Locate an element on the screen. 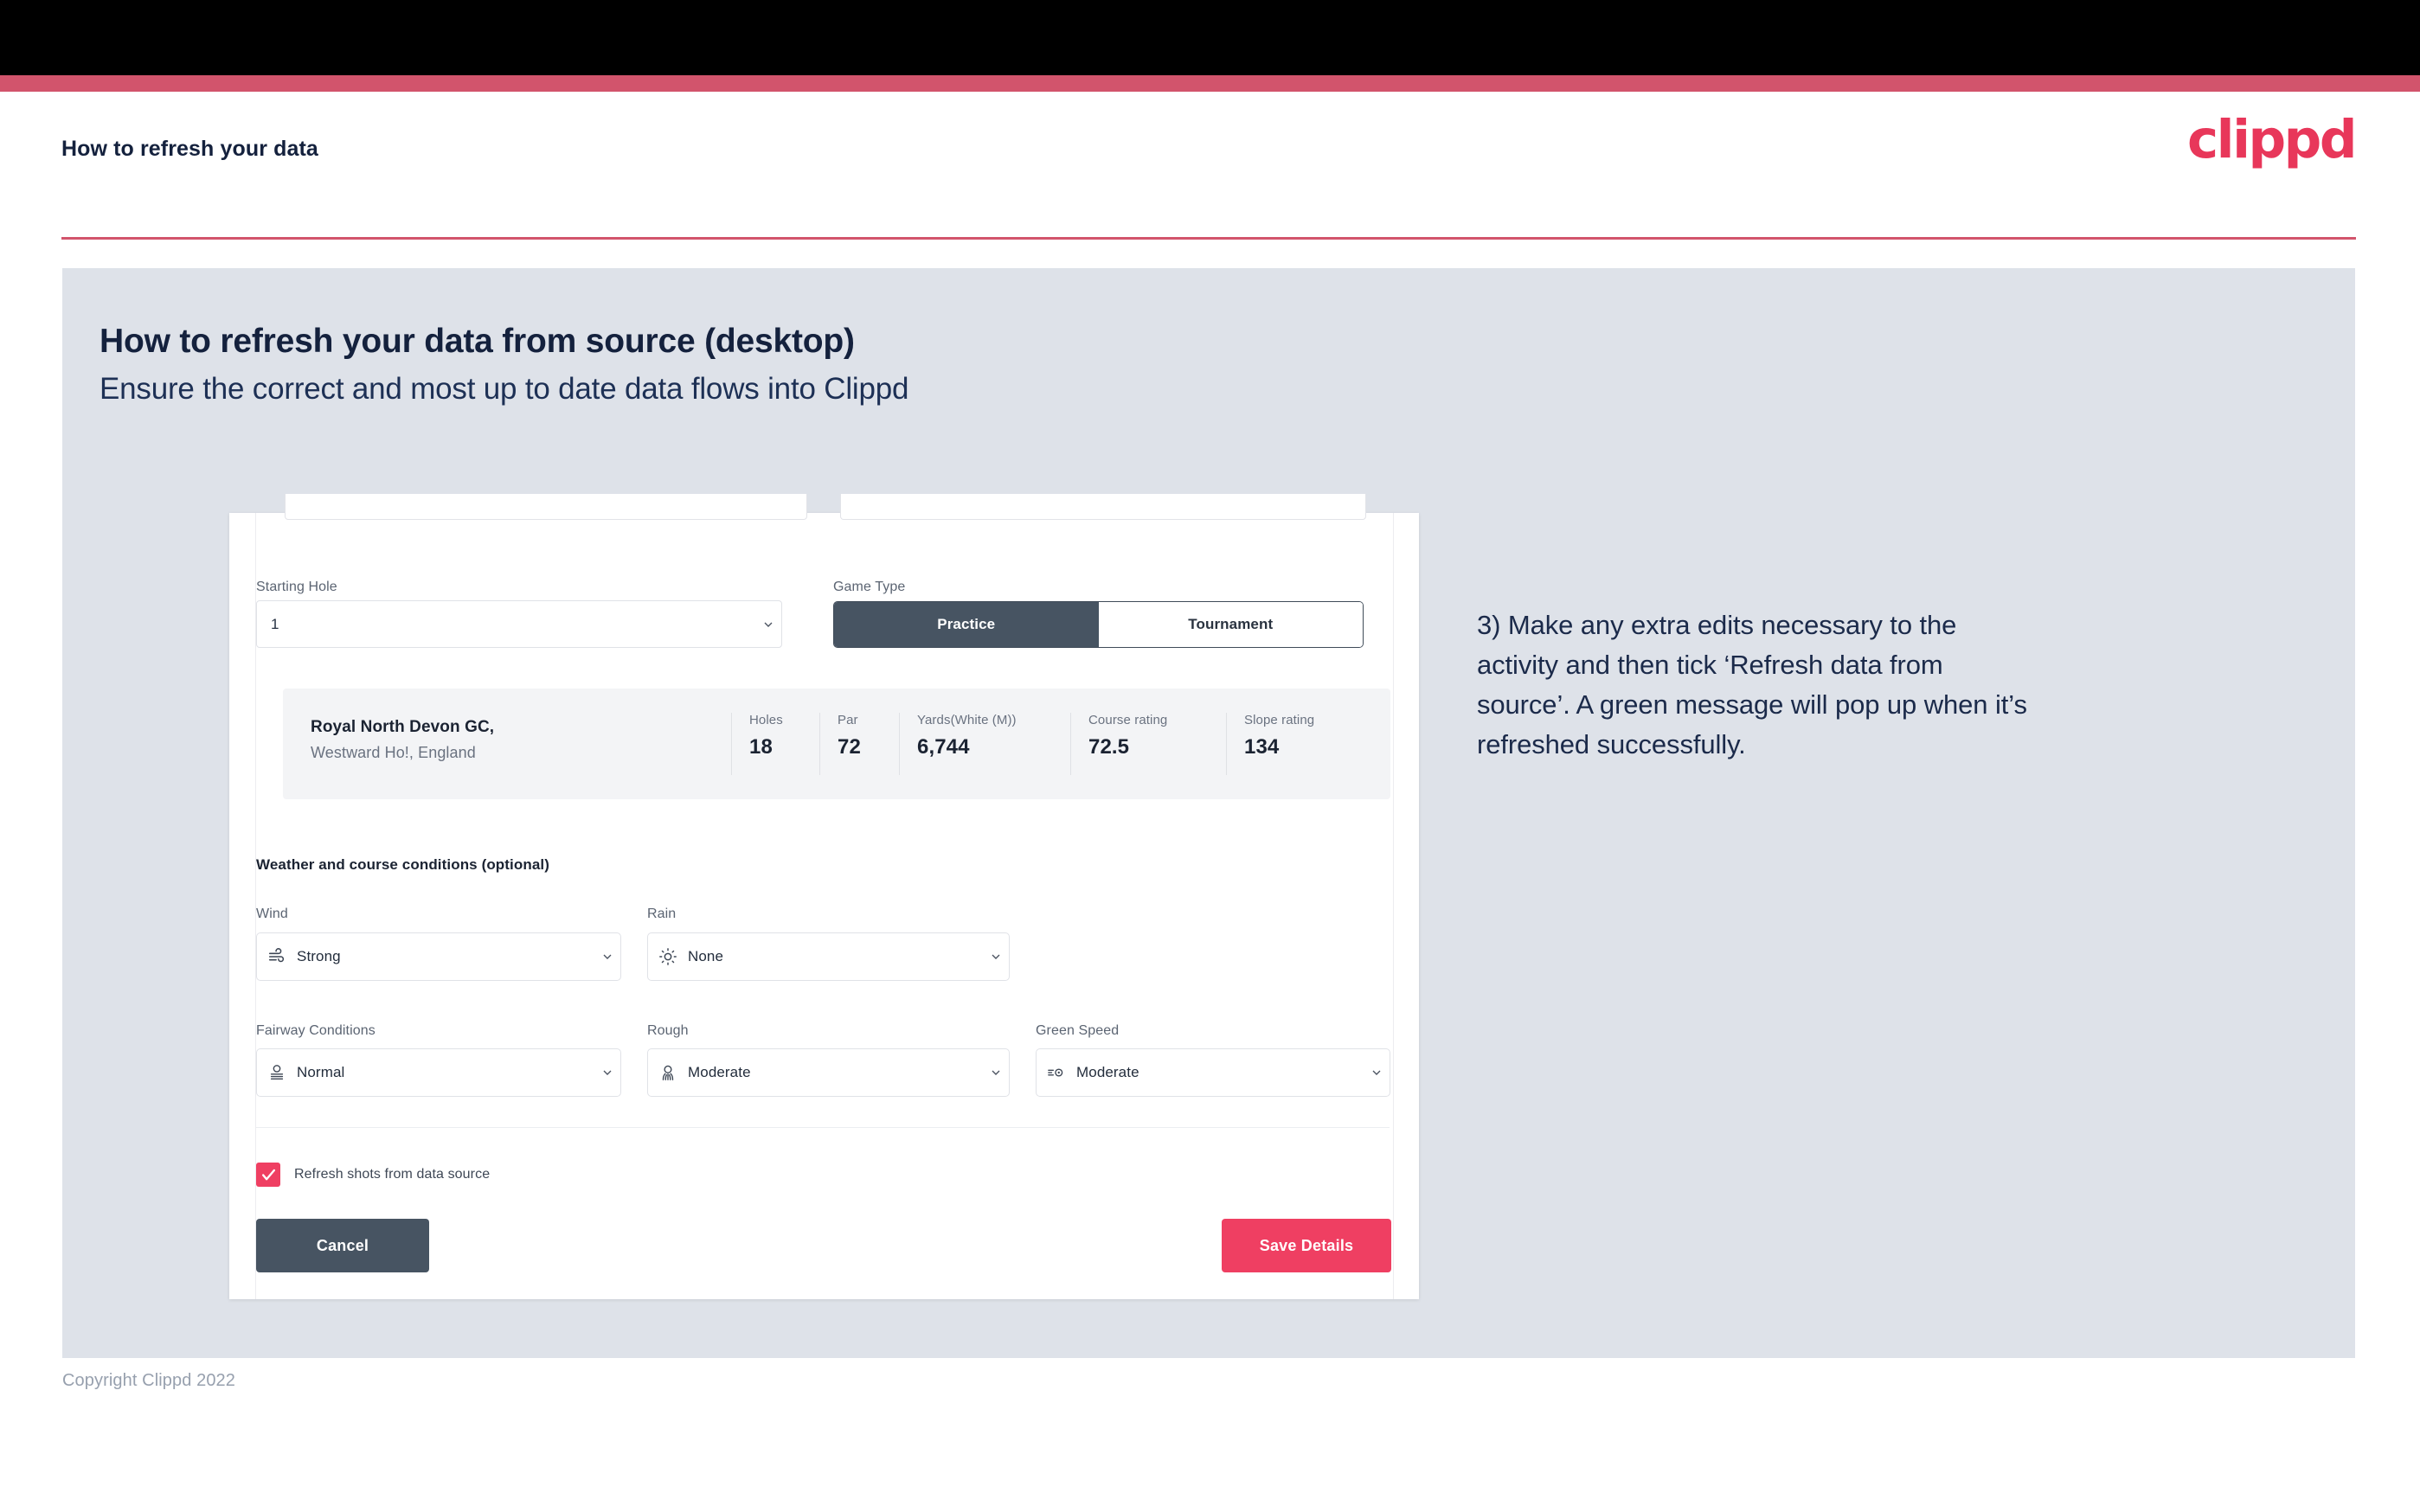  game-type-option-tournament: Tournament is located at coordinates (1230, 624).